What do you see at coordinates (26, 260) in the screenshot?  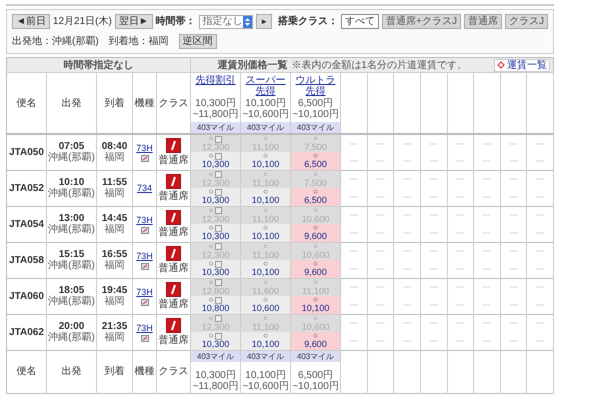 I see `flight-number: JTA058` at bounding box center [26, 260].